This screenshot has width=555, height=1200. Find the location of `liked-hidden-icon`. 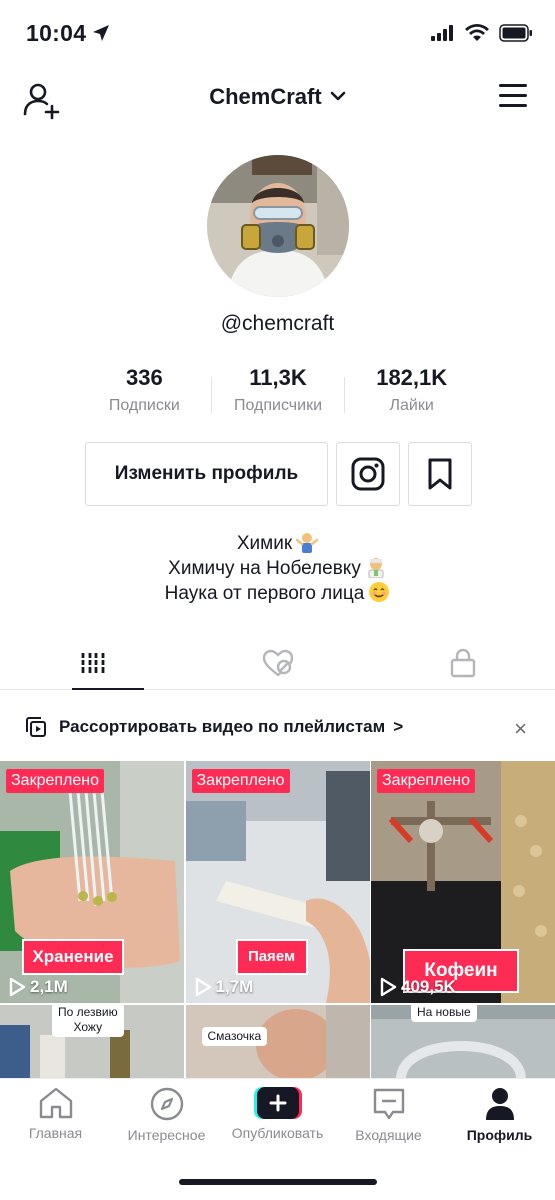

liked-hidden-icon is located at coordinates (277, 663).